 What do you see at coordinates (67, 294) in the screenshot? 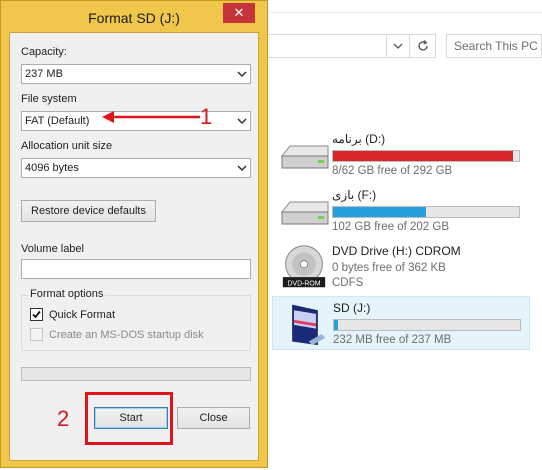
I see `format-options-label: Format options` at bounding box center [67, 294].